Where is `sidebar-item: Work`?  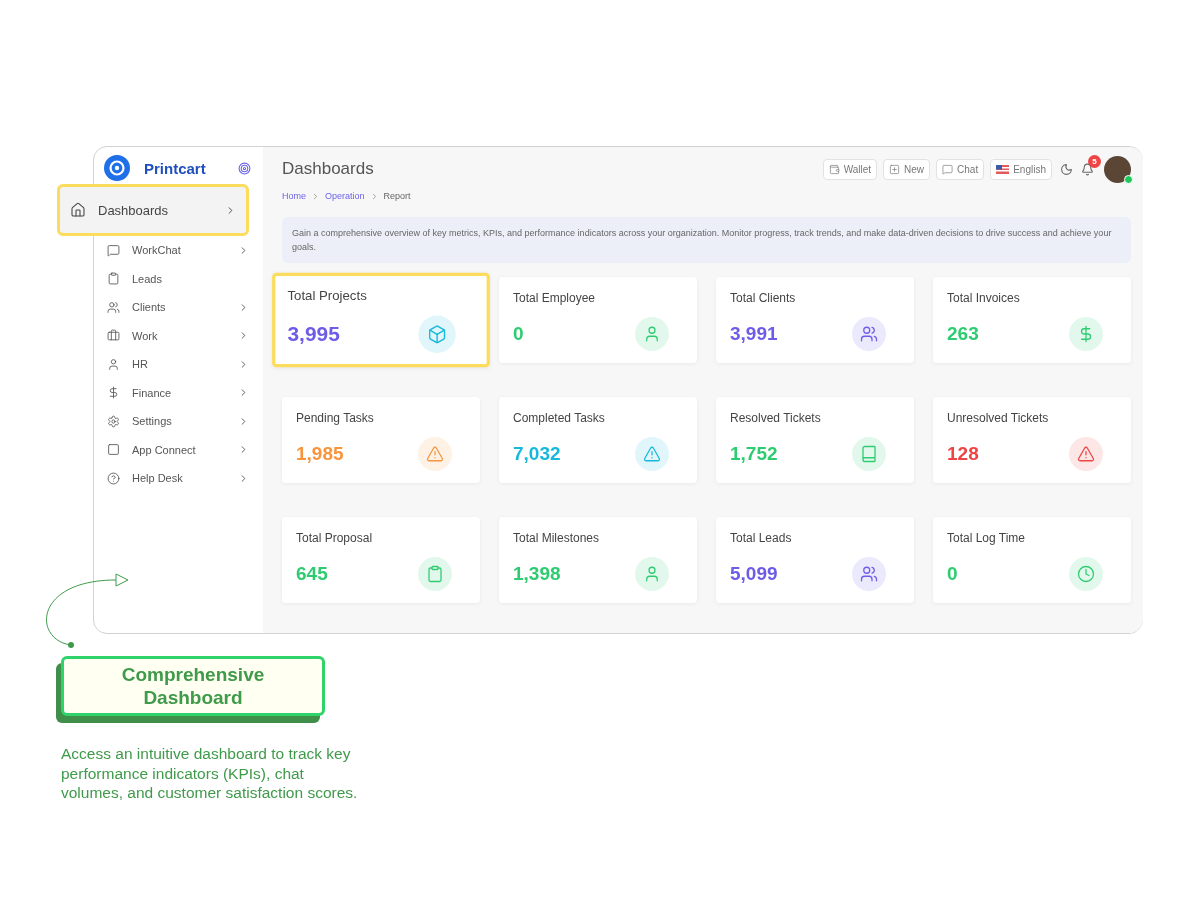 sidebar-item: Work is located at coordinates (183, 335).